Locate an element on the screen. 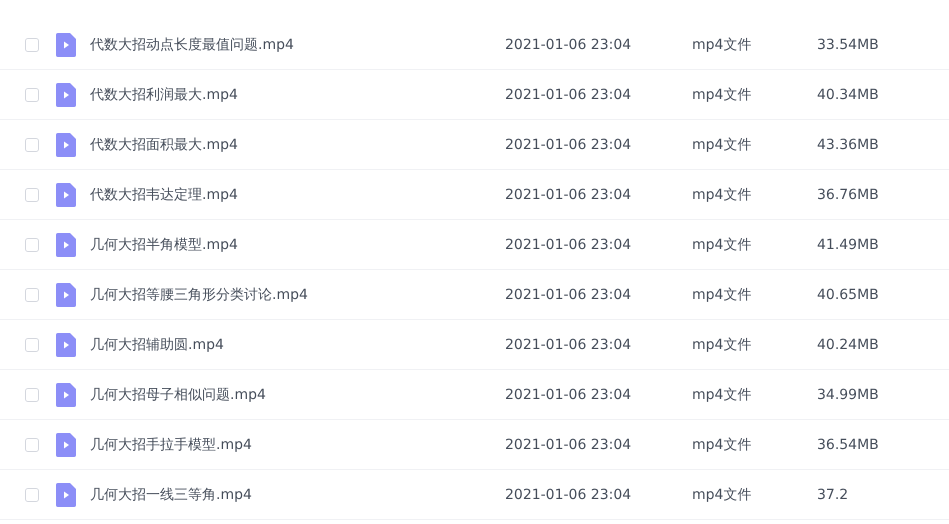 This screenshot has height=524, width=949. file-size: 41.49MB is located at coordinates (848, 244).